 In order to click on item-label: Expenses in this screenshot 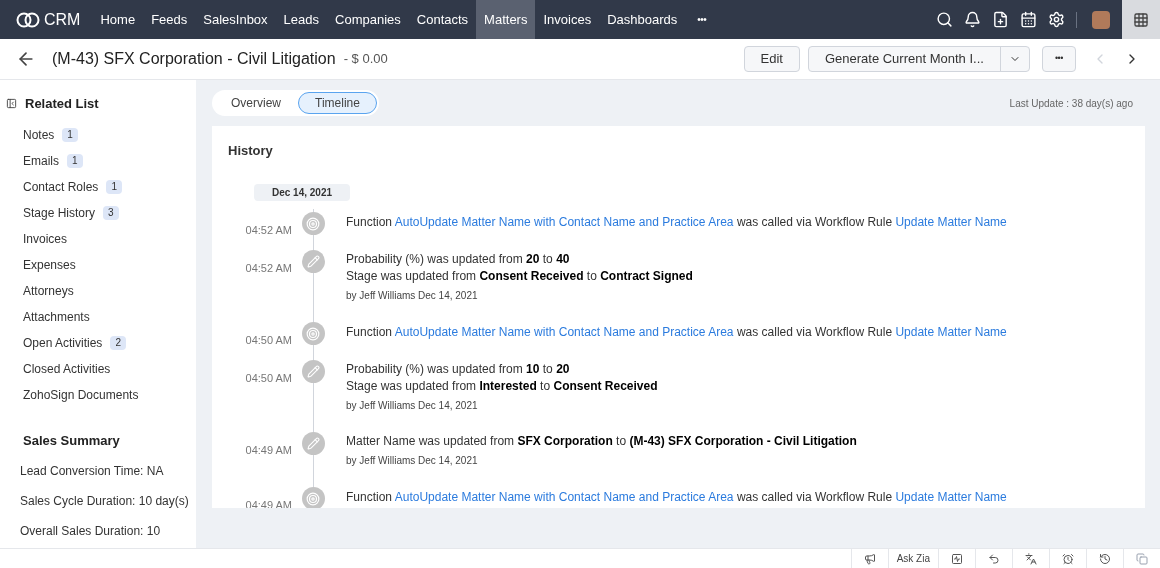, I will do `click(49, 265)`.